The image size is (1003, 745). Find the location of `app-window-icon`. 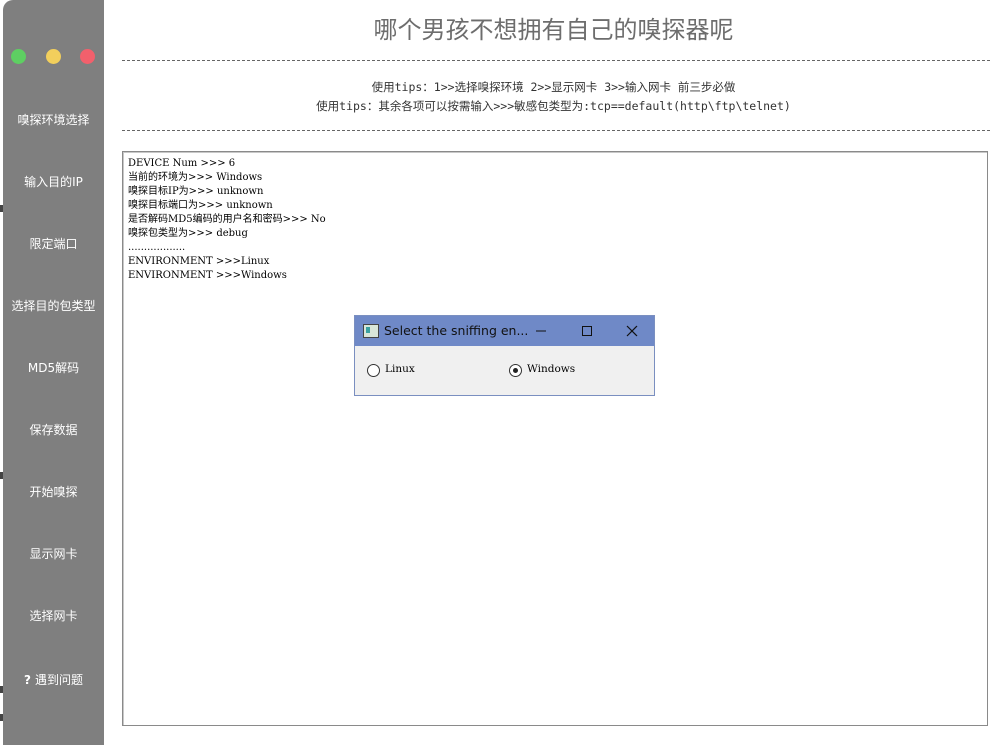

app-window-icon is located at coordinates (371, 331).